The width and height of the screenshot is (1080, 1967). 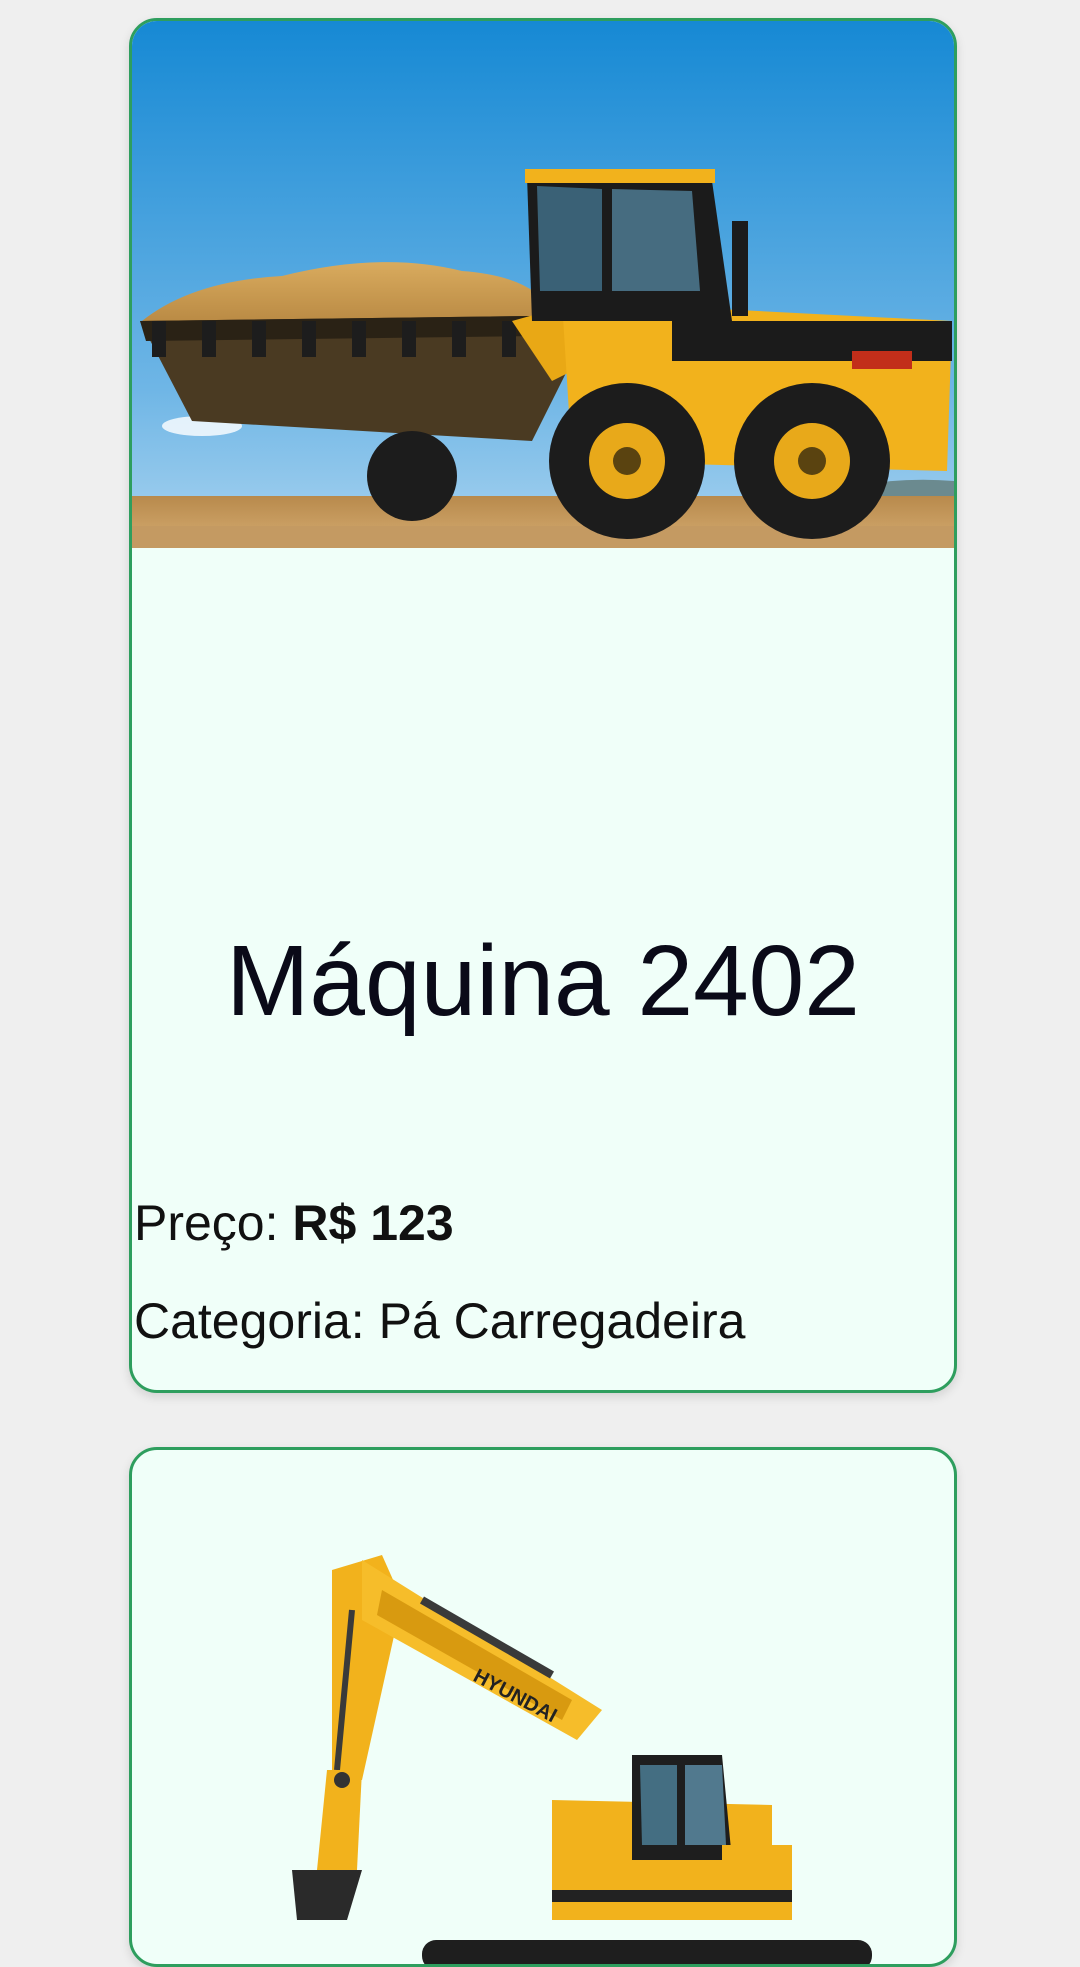 What do you see at coordinates (543, 981) in the screenshot?
I see `machine-title: Máquina 2402` at bounding box center [543, 981].